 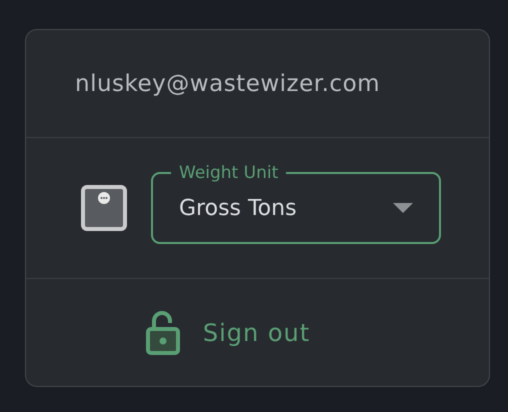 I want to click on caret-icon, so click(x=403, y=208).